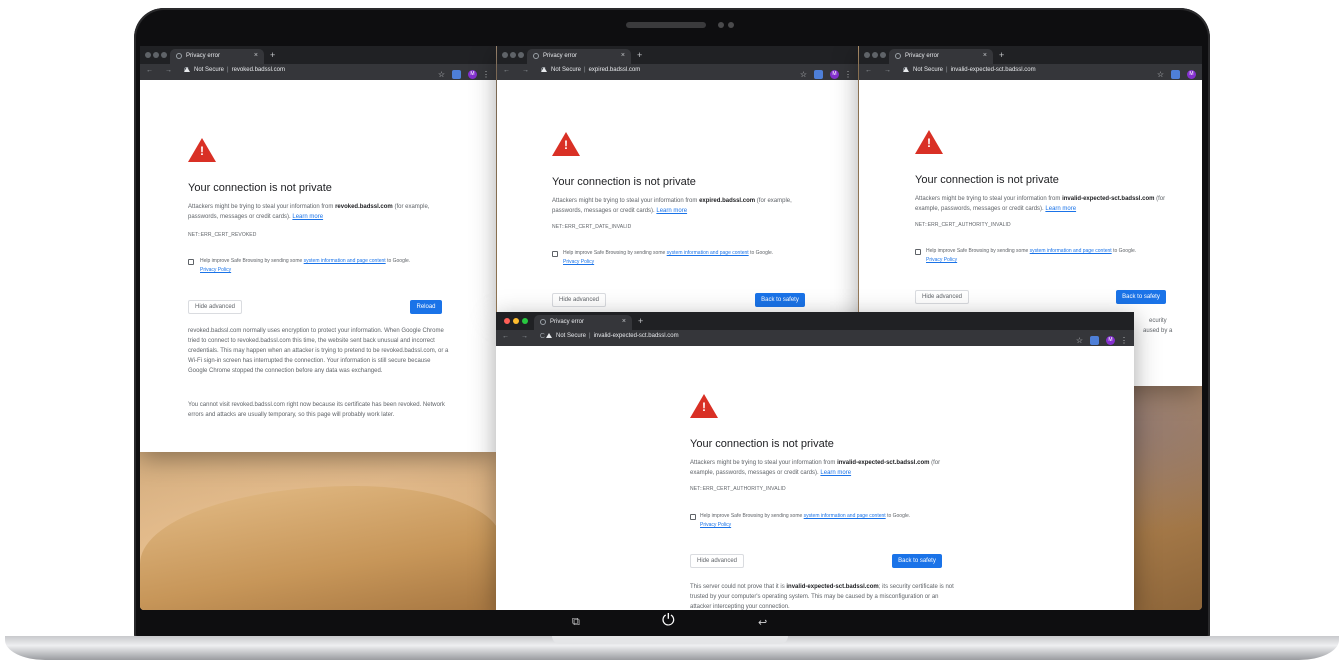  What do you see at coordinates (258, 70) in the screenshot?
I see `url-text: revoked.badssl.com` at bounding box center [258, 70].